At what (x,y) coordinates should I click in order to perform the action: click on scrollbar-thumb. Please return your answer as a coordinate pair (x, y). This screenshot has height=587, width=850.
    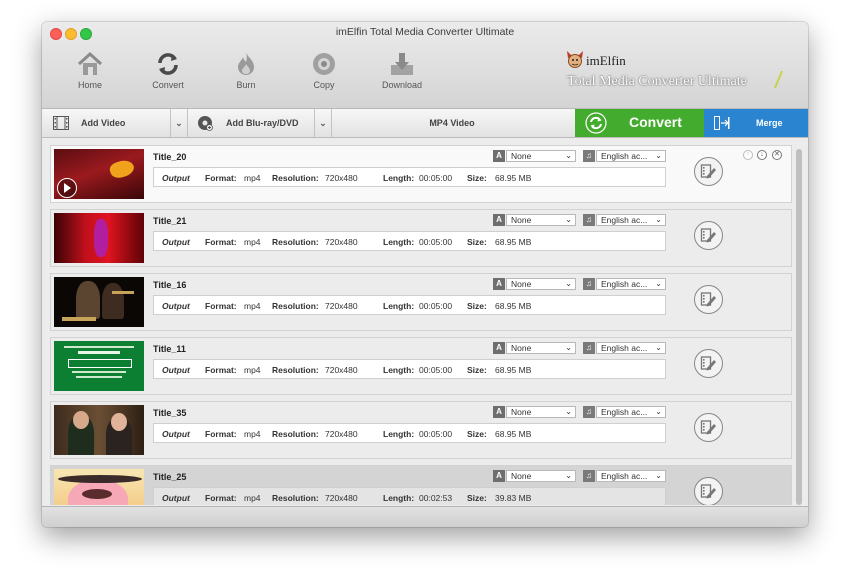
    Looking at the image, I should click on (799, 327).